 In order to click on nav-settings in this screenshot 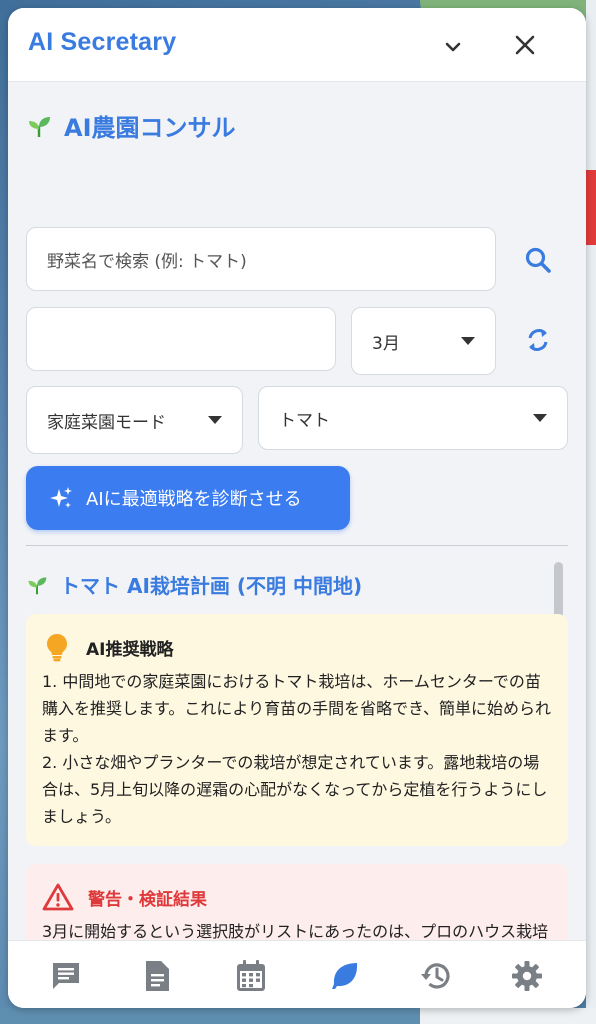, I will do `click(527, 976)`.